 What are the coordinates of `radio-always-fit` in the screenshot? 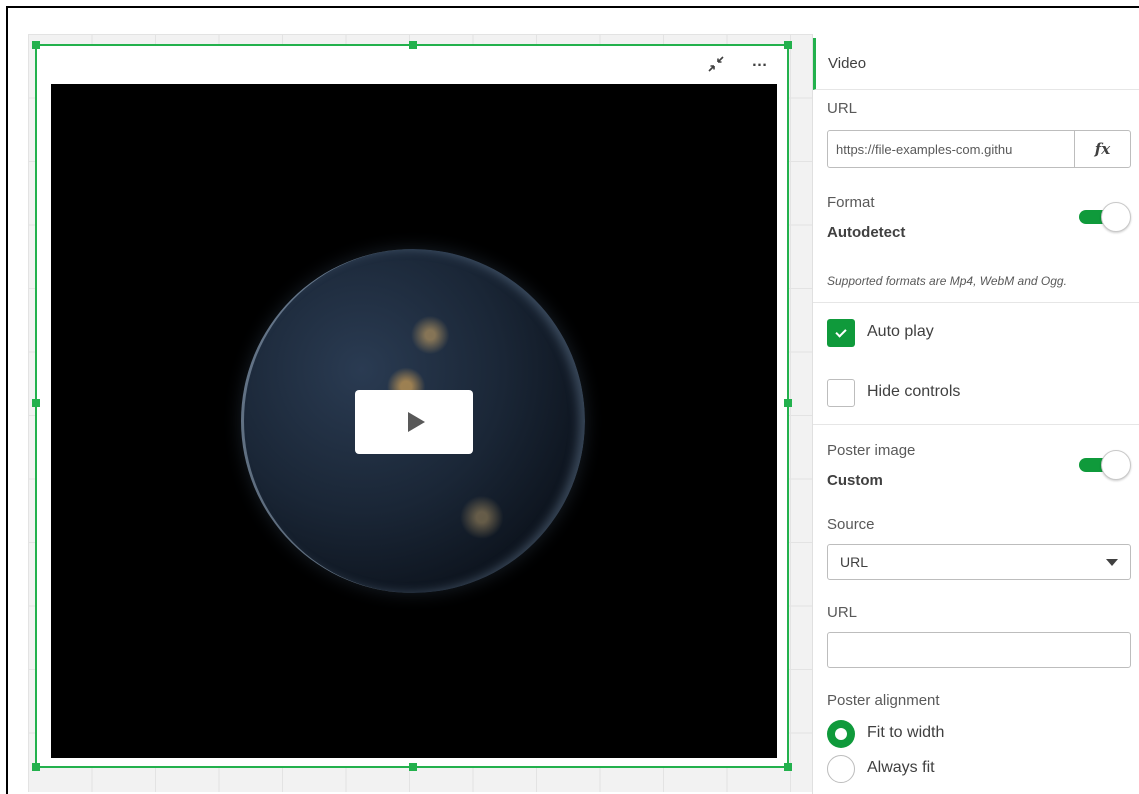 It's located at (841, 769).